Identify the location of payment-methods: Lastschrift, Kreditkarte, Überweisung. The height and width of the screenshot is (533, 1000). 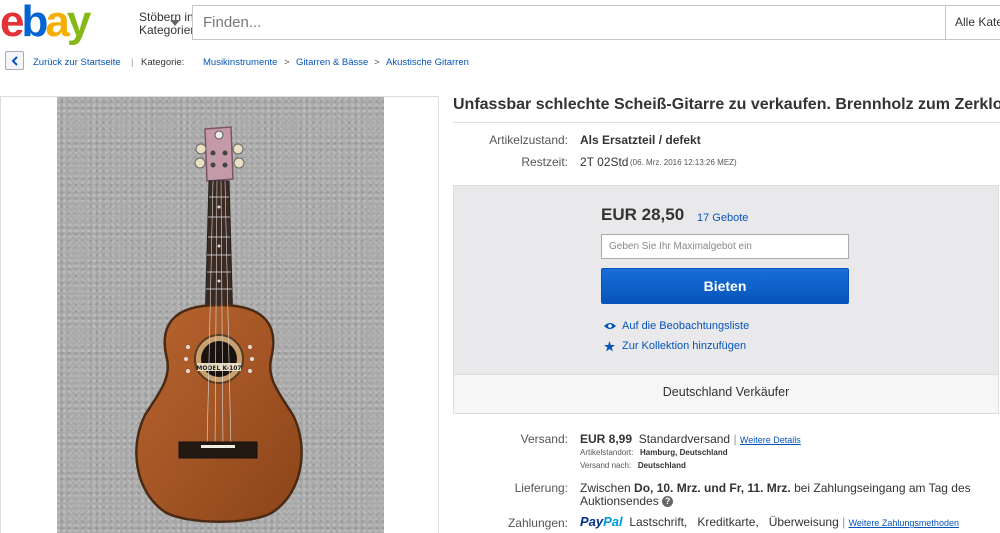
(734, 522).